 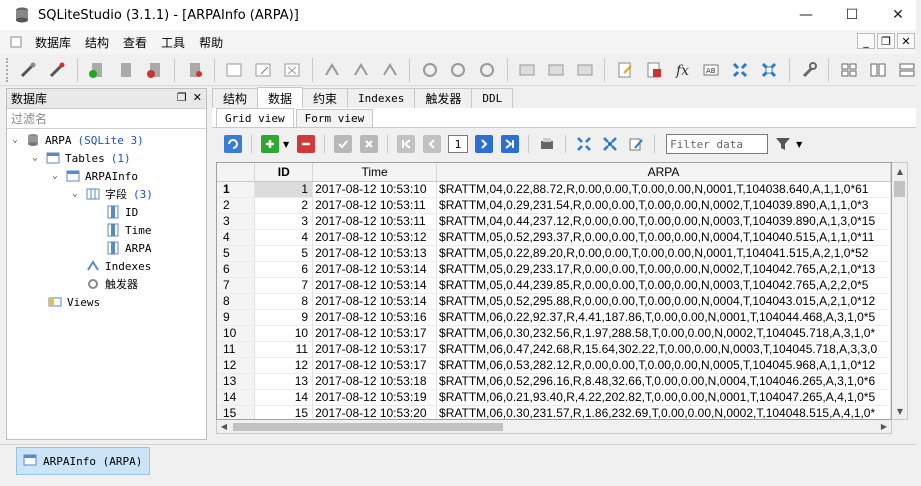 I want to click on tab-structure: 结构, so click(x=235, y=98).